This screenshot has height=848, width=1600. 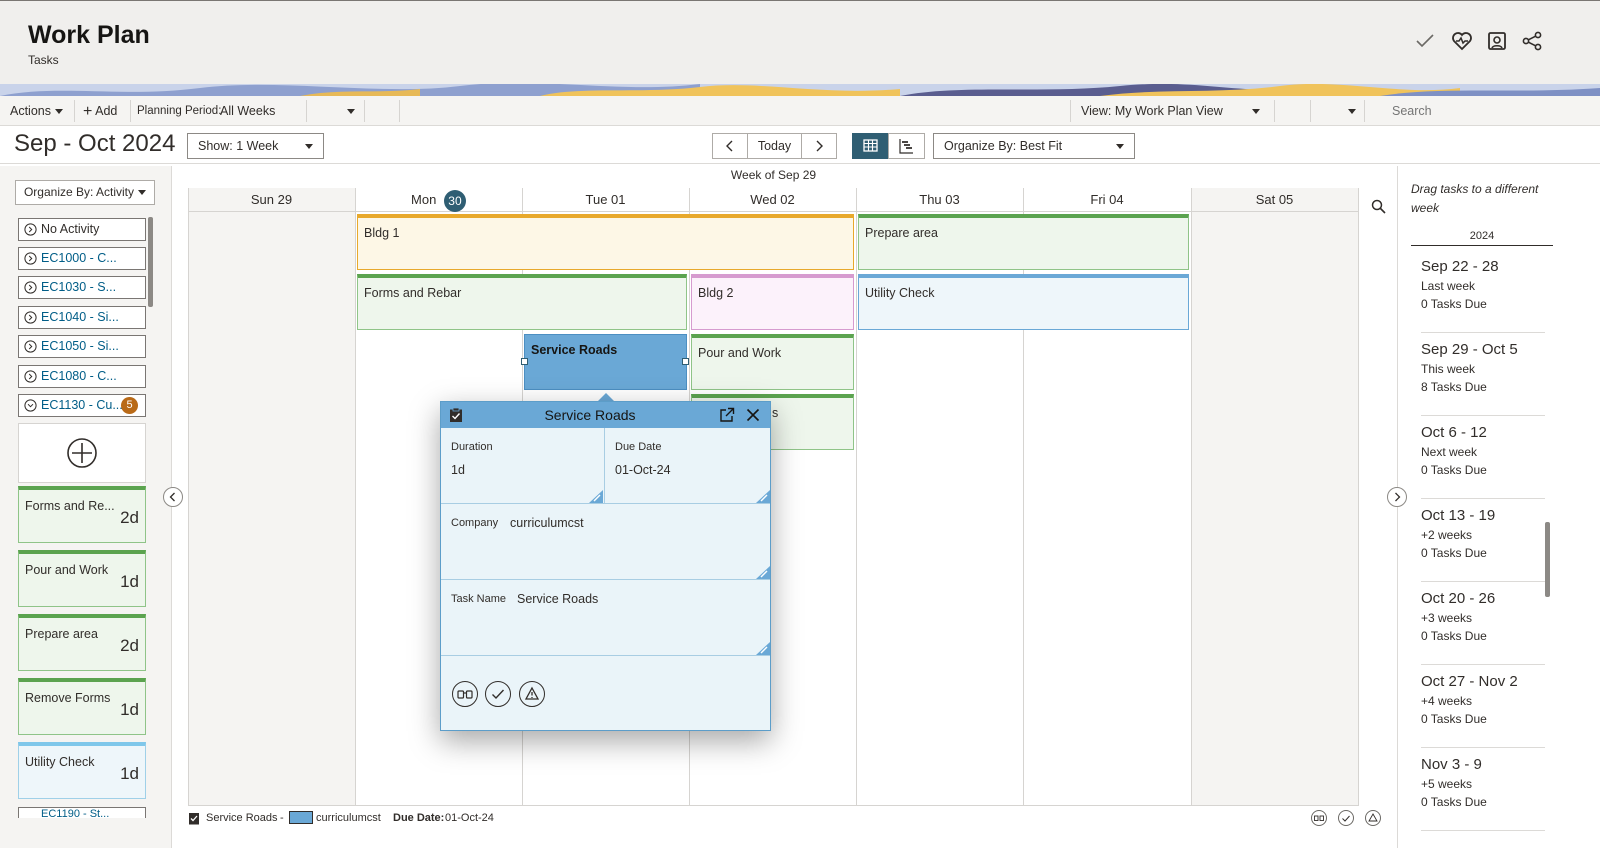 I want to click on task-card-forms-rebar: Forms and Re... 2d, so click(x=82, y=514).